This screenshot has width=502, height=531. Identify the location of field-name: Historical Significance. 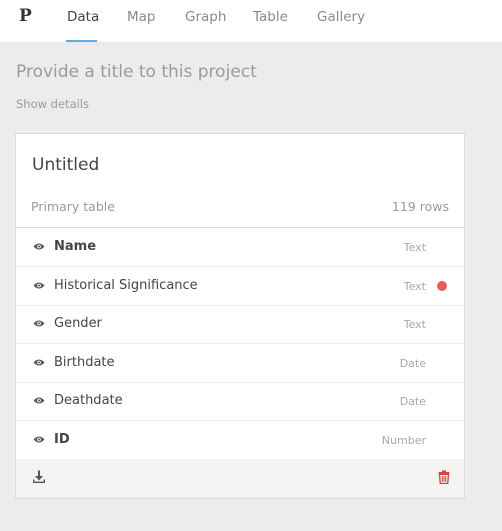
(126, 285).